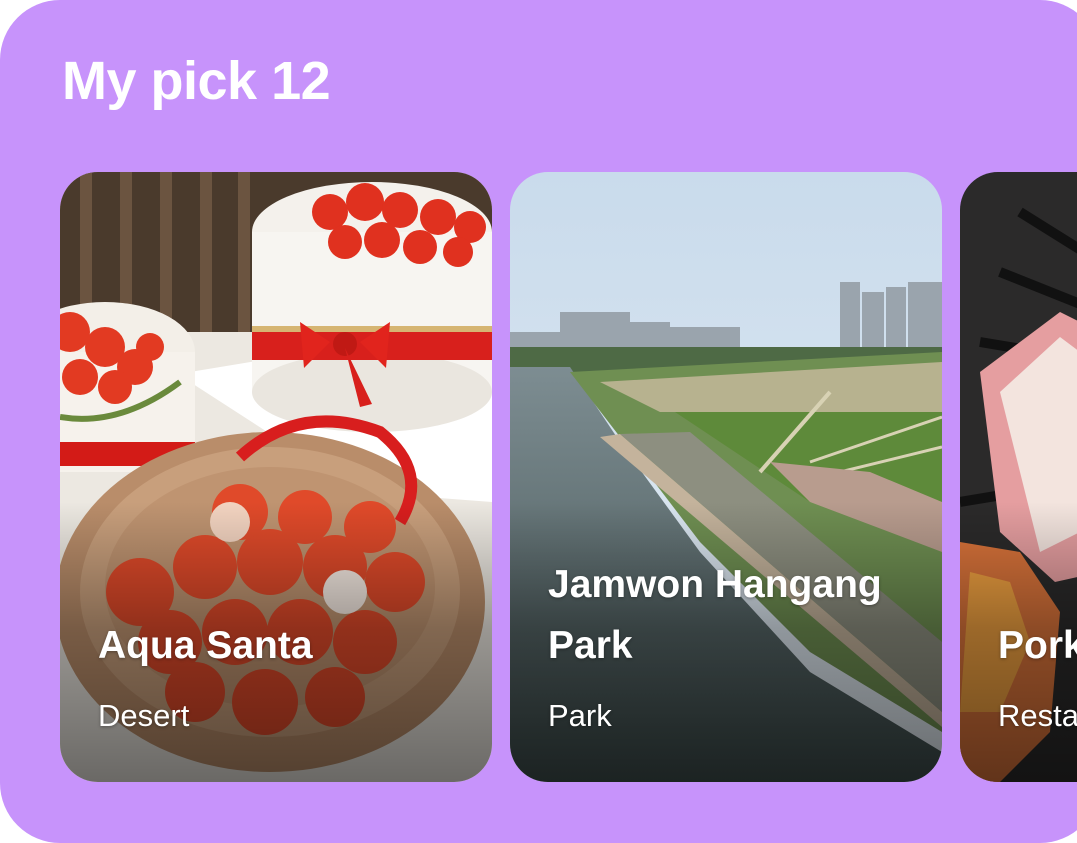  I want to click on card-category: Desert, so click(144, 715).